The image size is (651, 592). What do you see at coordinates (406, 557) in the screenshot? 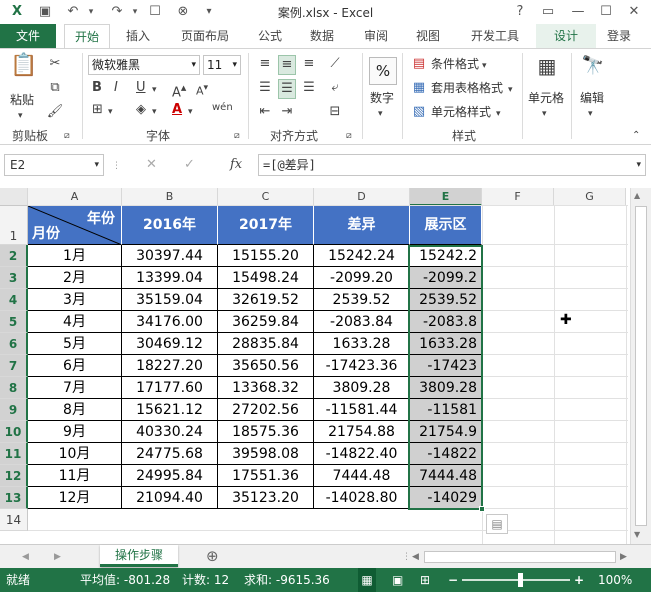
I see `split-handle-icon: ⋮` at bounding box center [406, 557].